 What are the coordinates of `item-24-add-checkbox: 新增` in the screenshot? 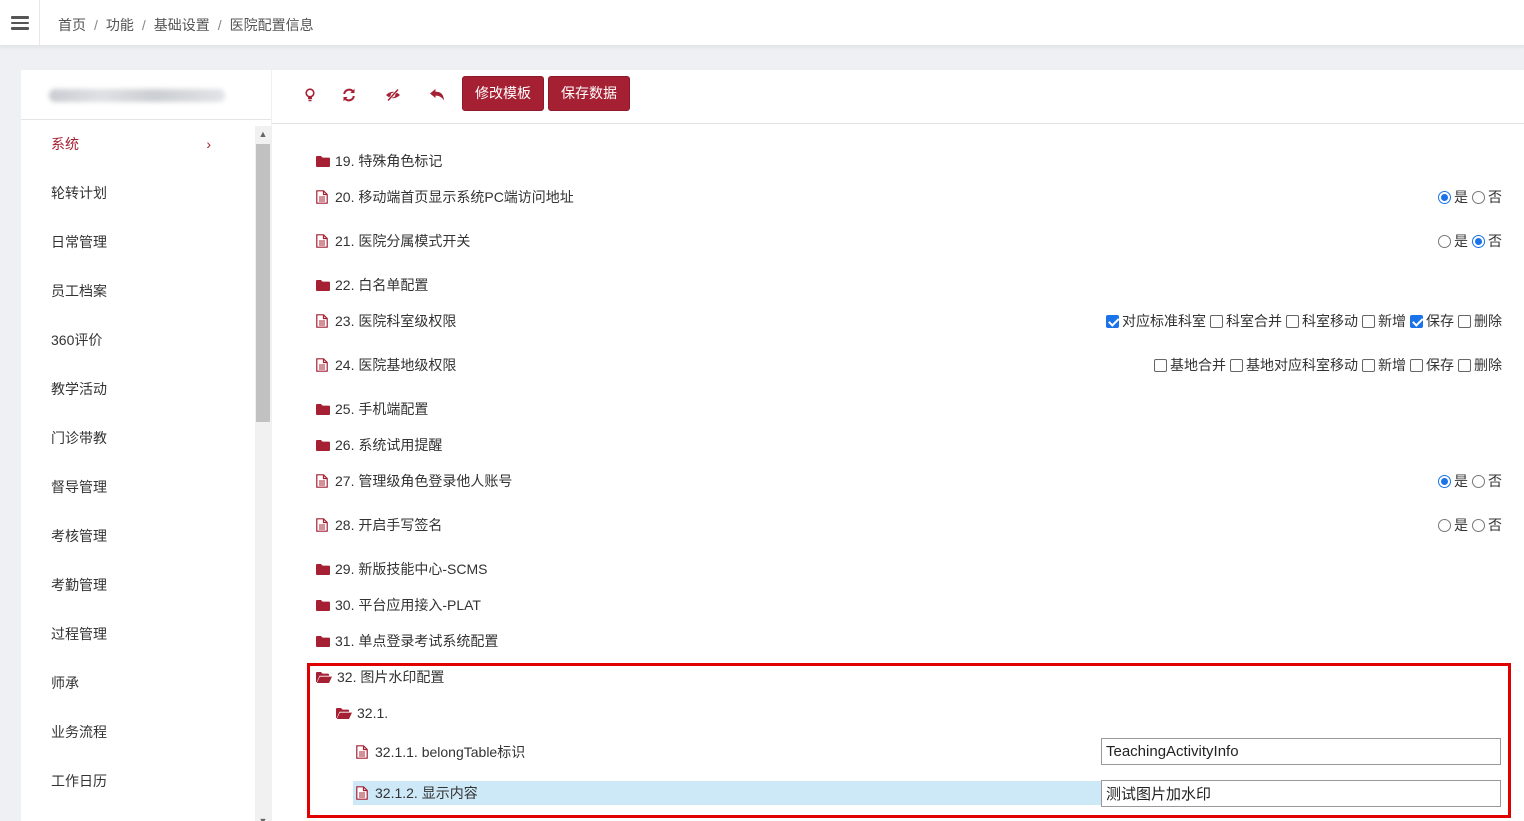 It's located at (1384, 365).